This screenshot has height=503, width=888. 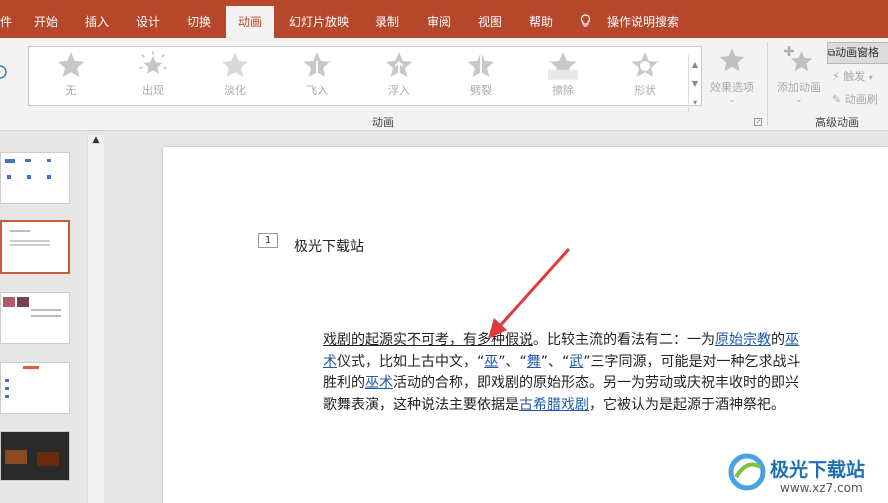 I want to click on watermark-title: 极光下载站, so click(x=818, y=470).